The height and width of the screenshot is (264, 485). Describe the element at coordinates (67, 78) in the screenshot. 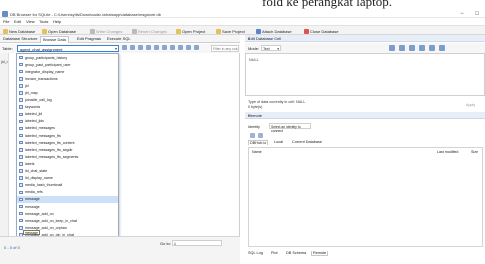

I see `dropdown-item: invoice_transactions` at that location.